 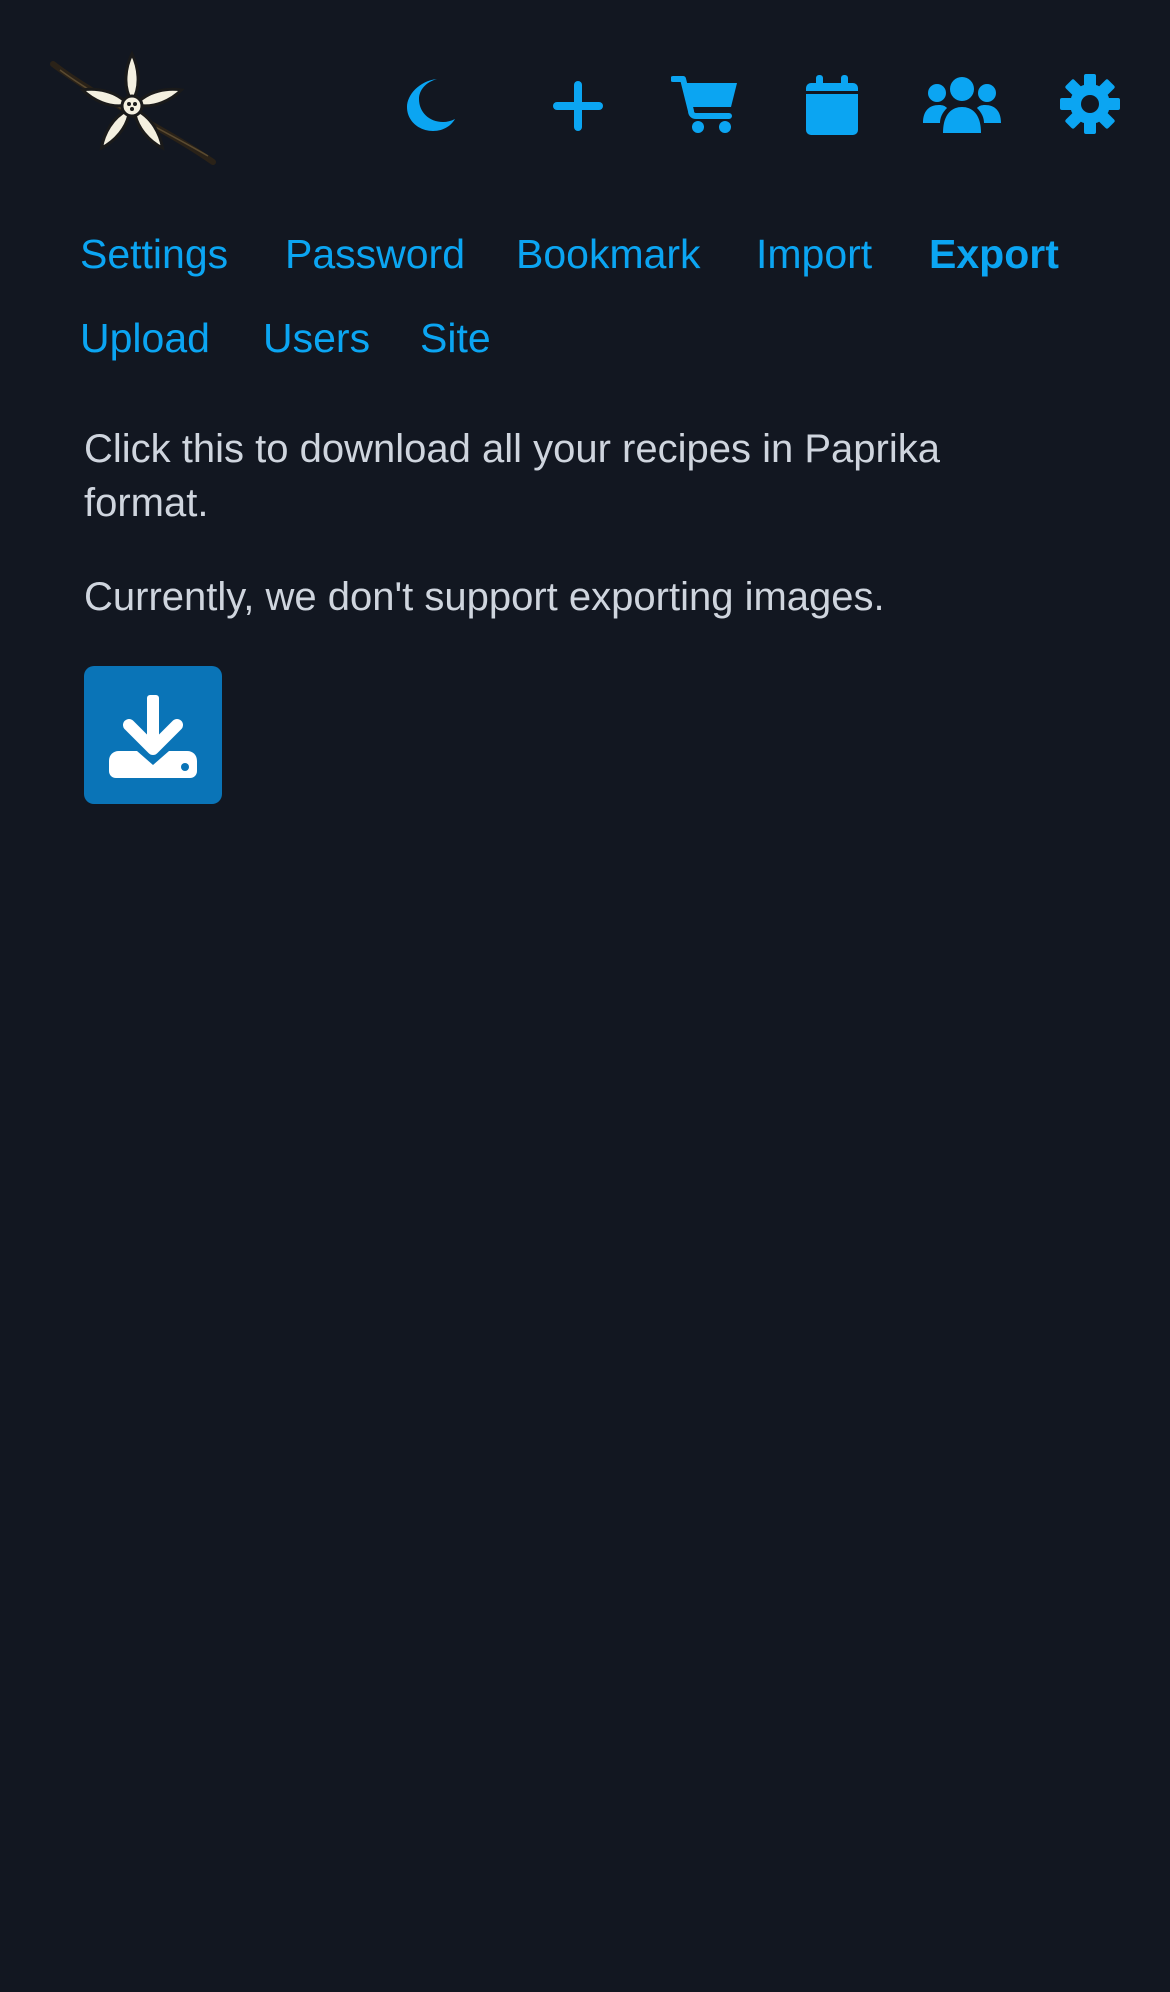 What do you see at coordinates (145, 338) in the screenshot?
I see `tab-upload: Upload` at bounding box center [145, 338].